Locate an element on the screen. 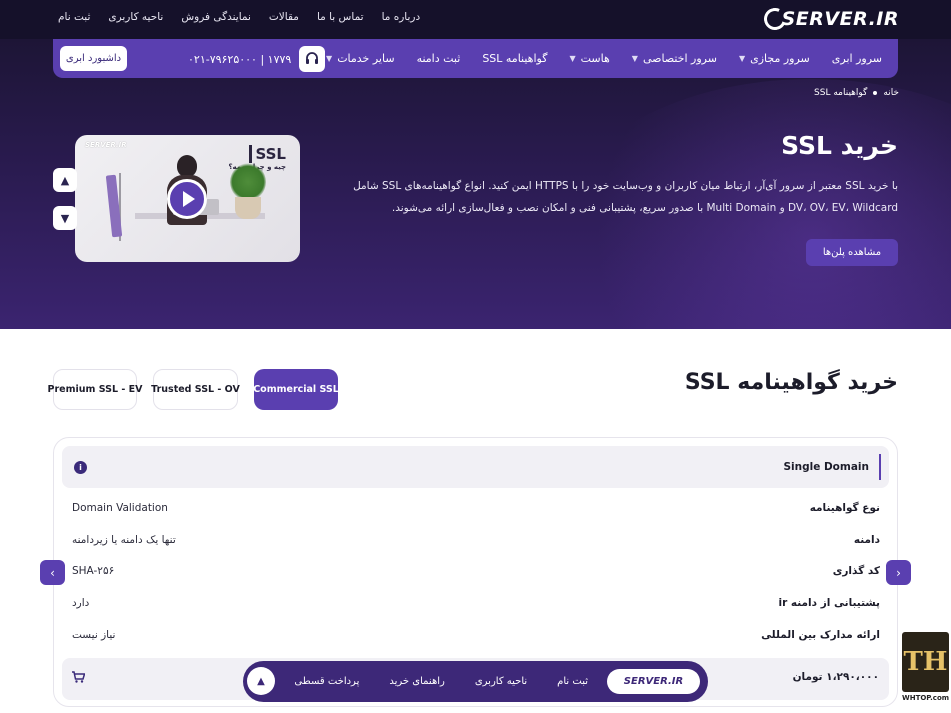  floating-logo-text: SERVER.IR is located at coordinates (653, 681).